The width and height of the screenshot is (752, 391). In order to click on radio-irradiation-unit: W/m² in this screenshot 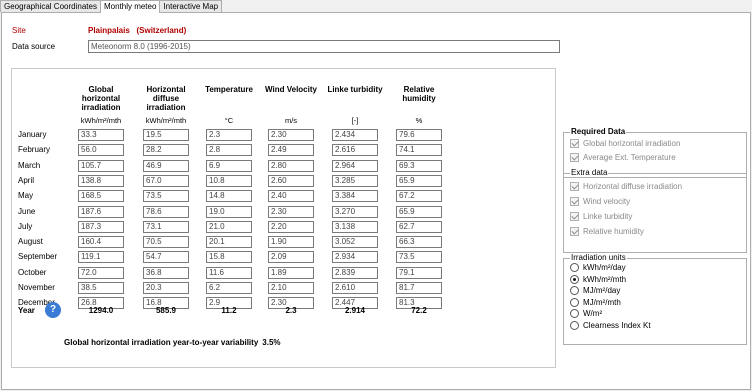, I will do `click(586, 313)`.